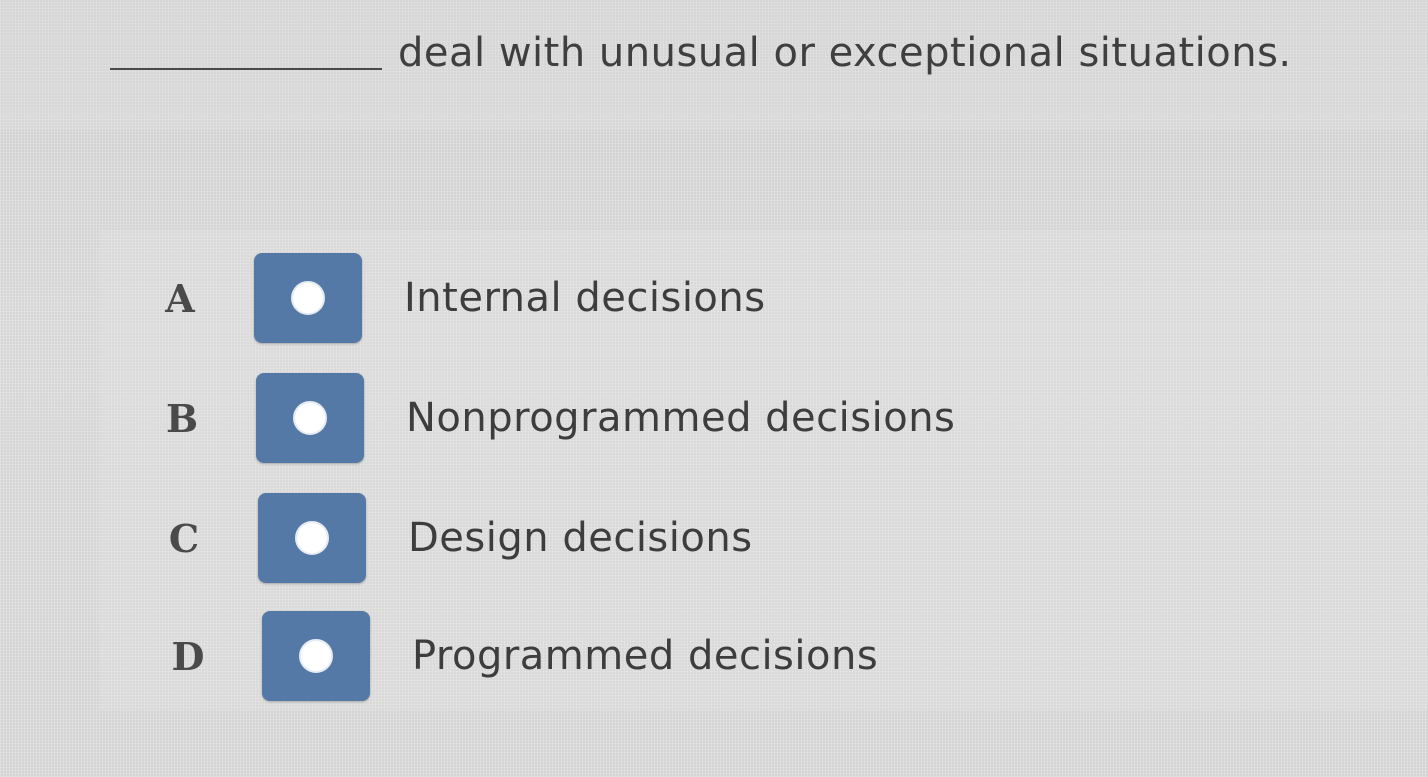  What do you see at coordinates (182, 418) in the screenshot?
I see `option-letter: B` at bounding box center [182, 418].